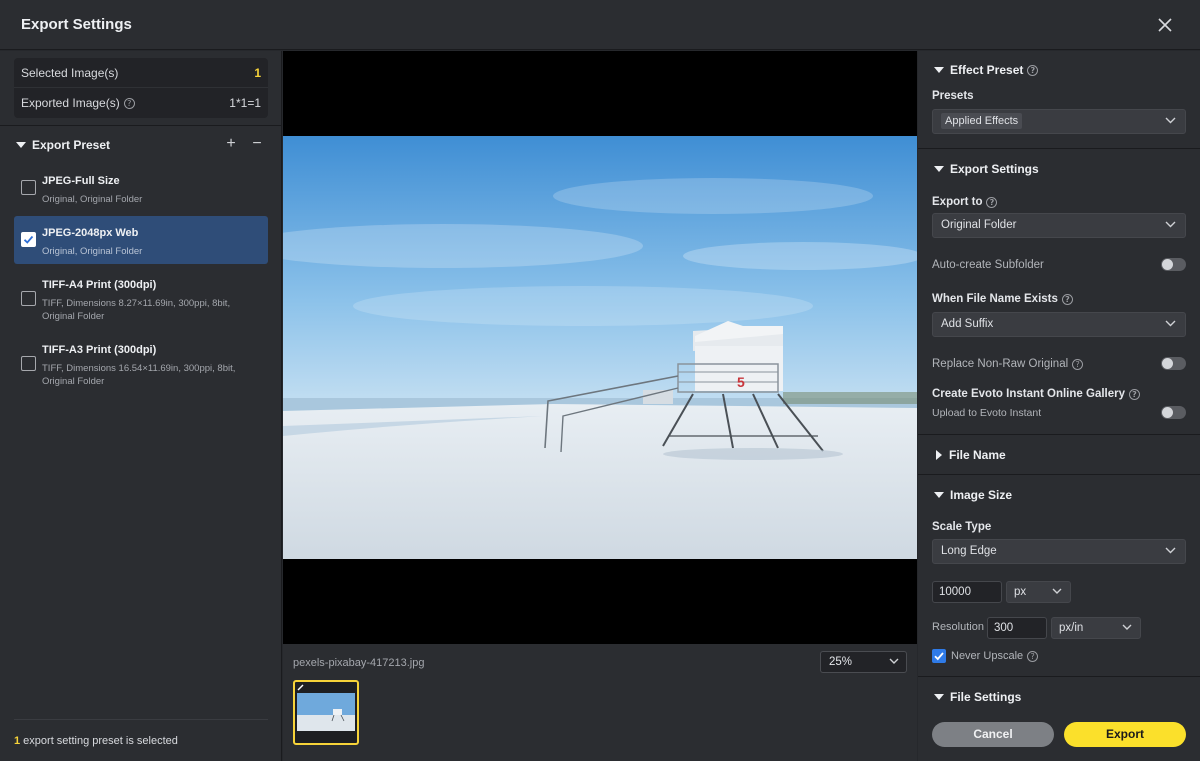 The image size is (1200, 761). What do you see at coordinates (1059, 324) in the screenshot?
I see `file-exists-select: Add Suffix` at bounding box center [1059, 324].